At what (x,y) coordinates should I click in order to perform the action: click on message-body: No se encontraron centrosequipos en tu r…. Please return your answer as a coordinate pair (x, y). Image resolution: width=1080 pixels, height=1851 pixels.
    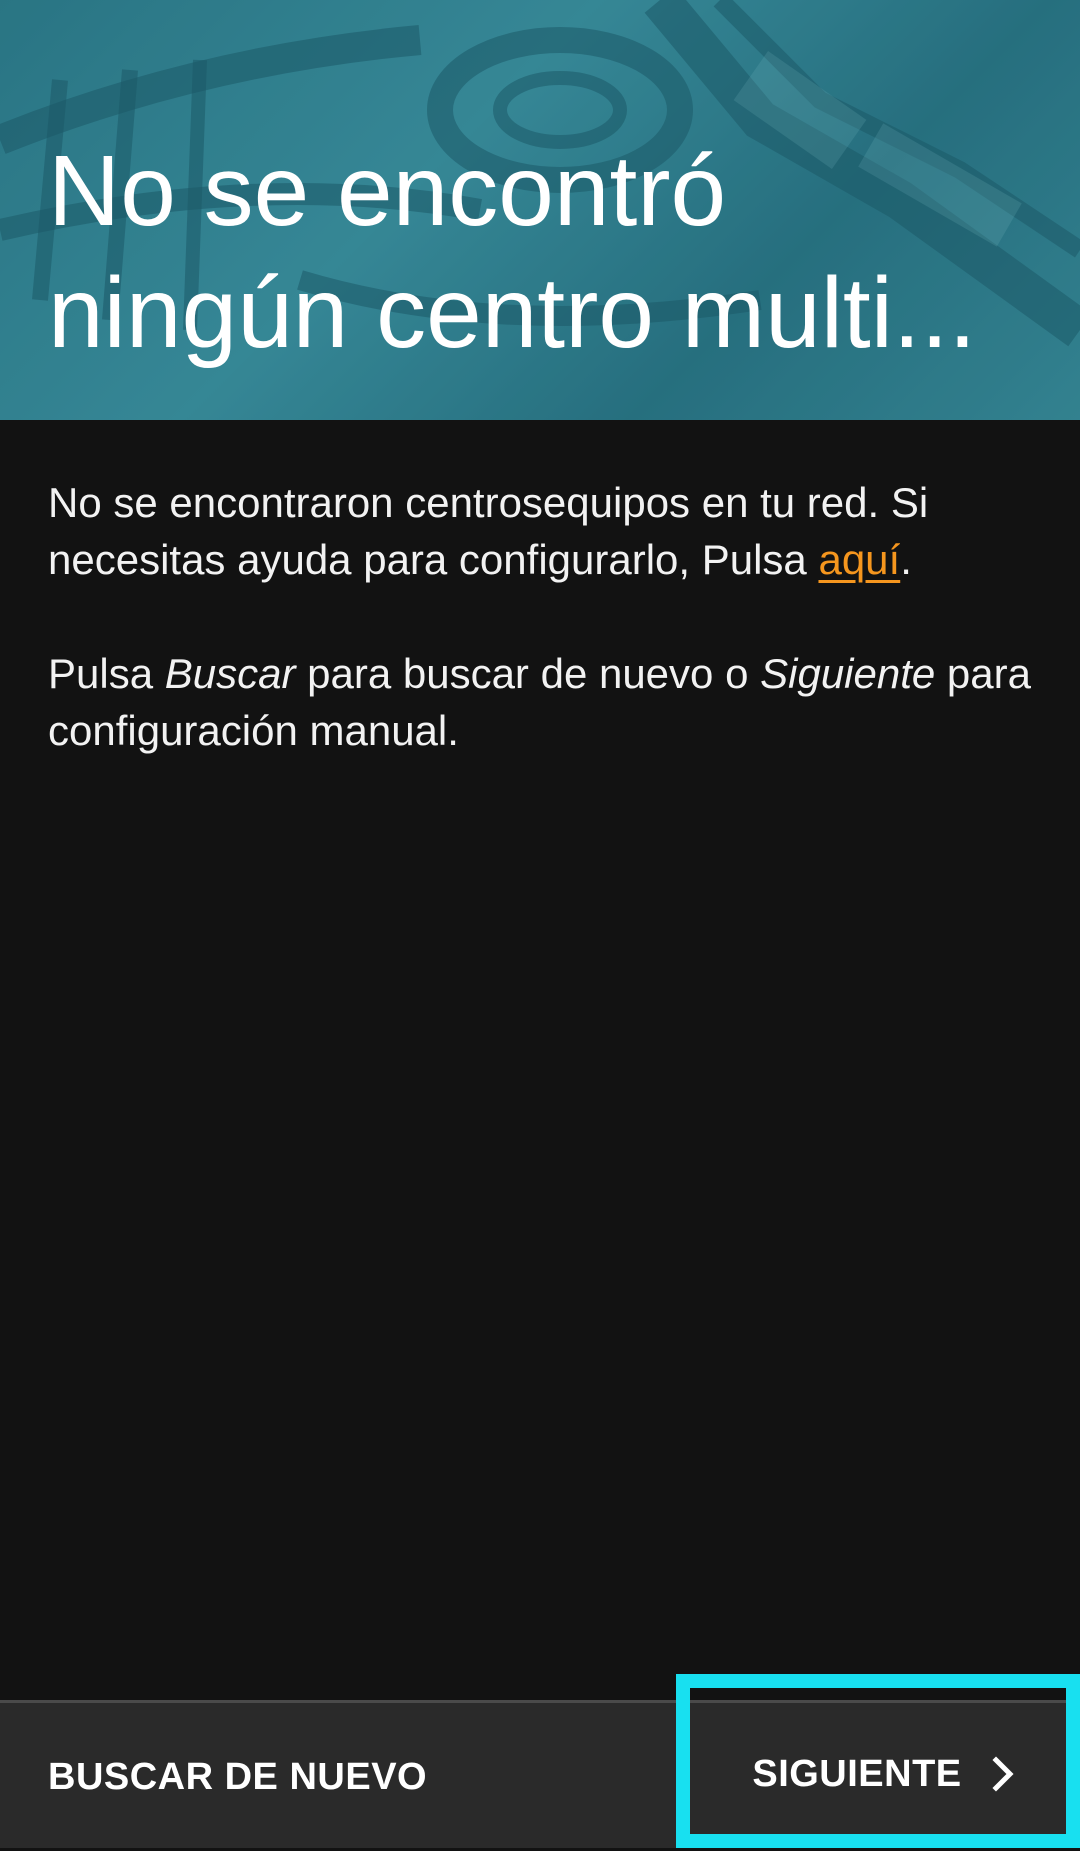
    Looking at the image, I should click on (543, 616).